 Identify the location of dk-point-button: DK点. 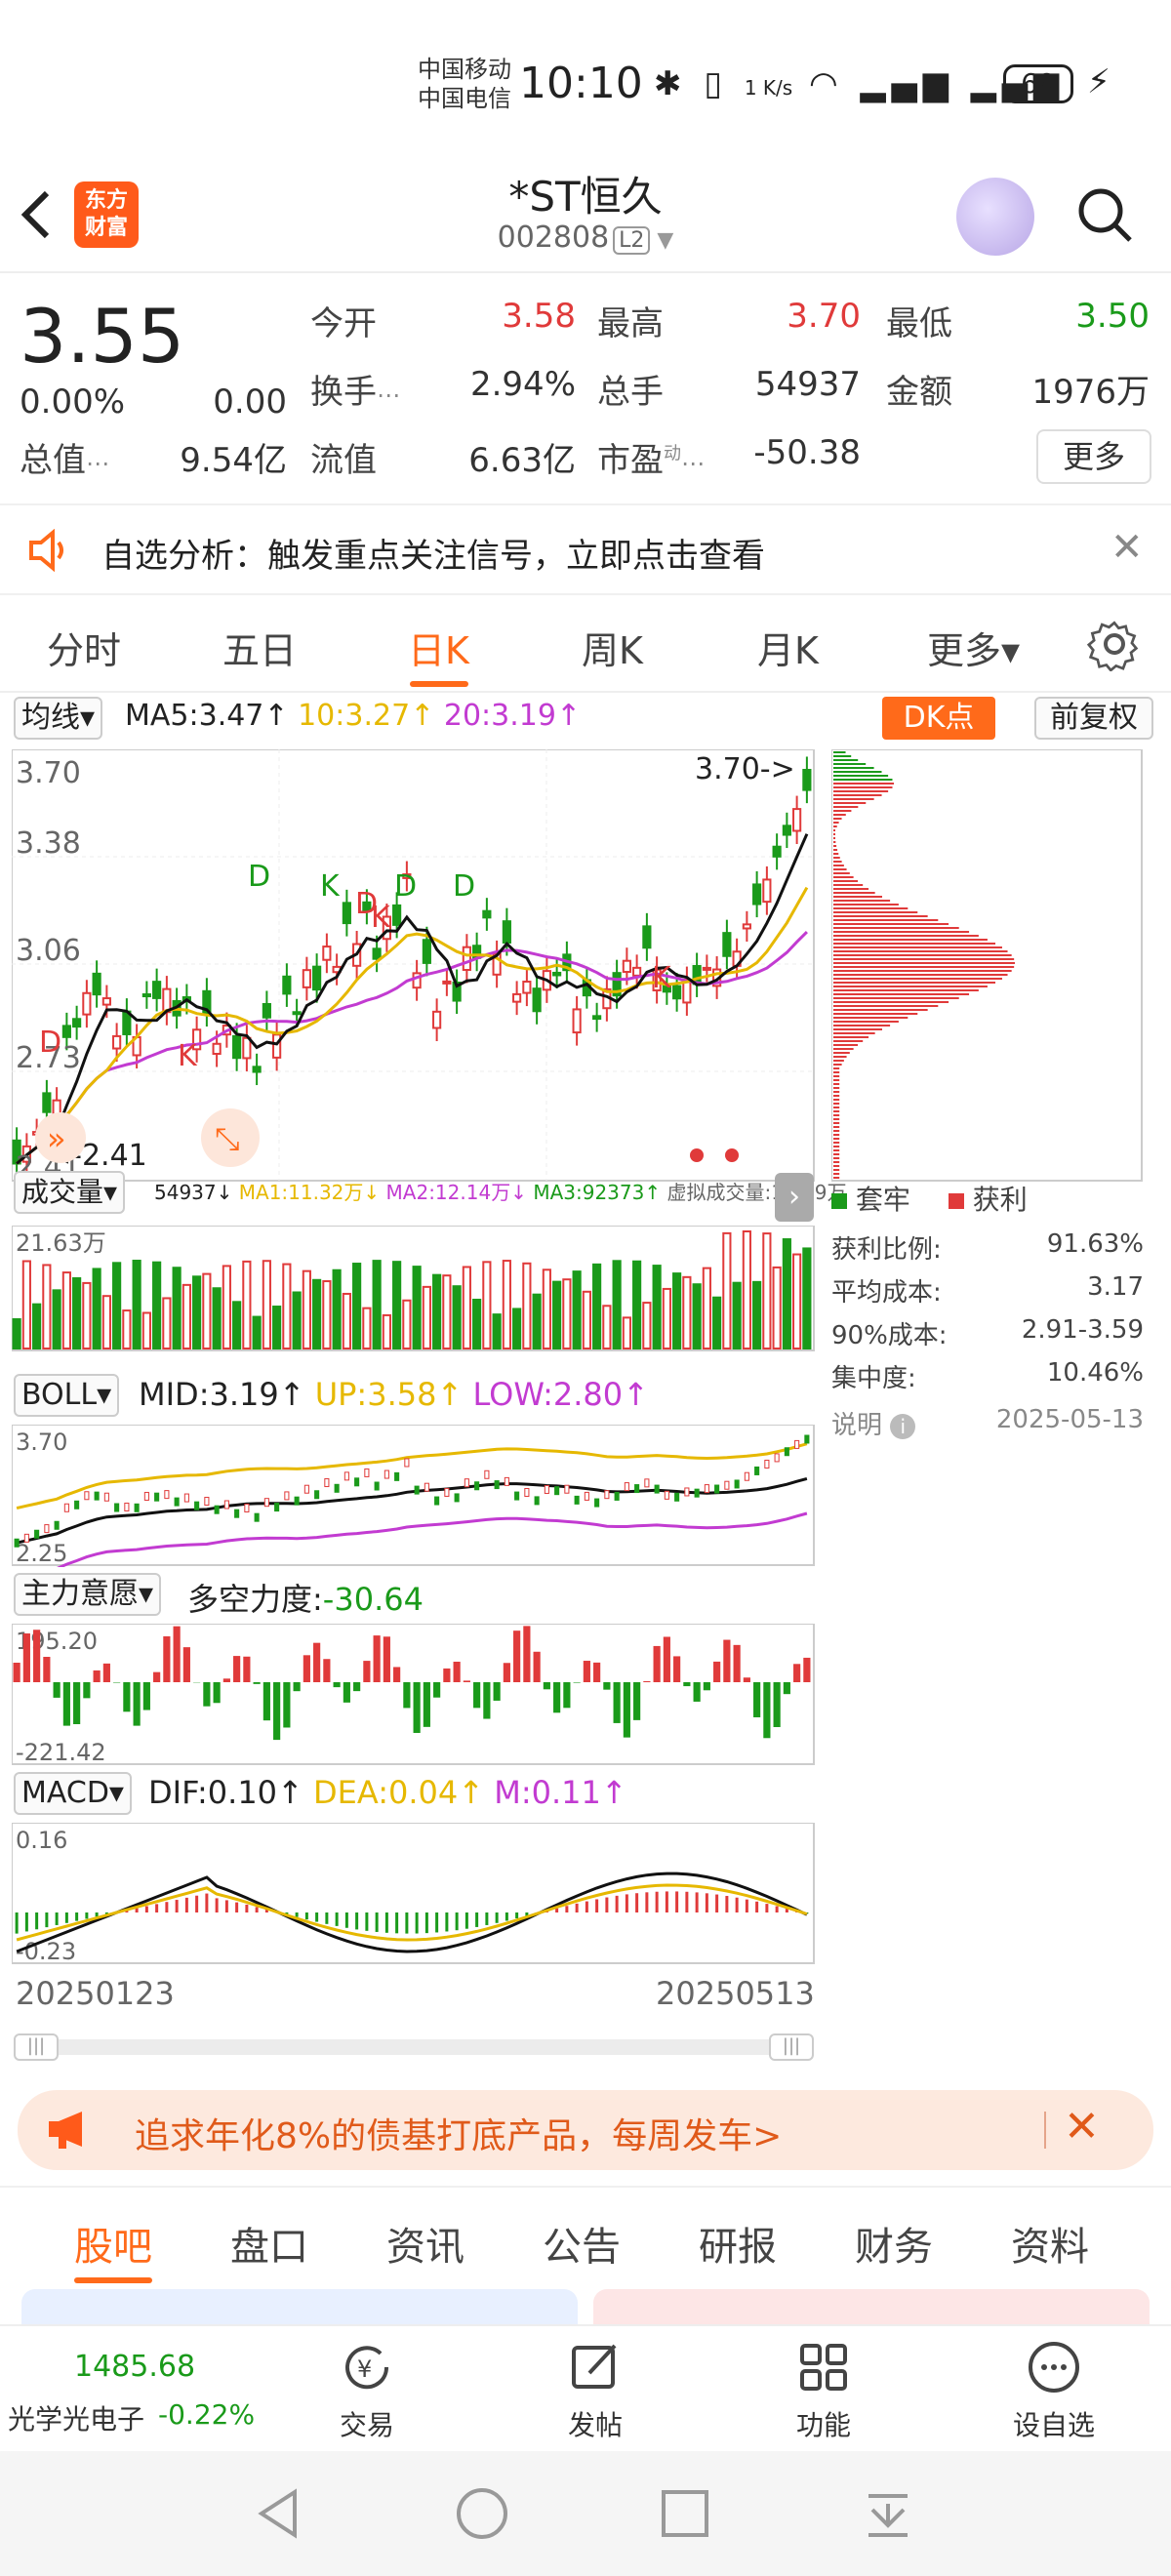
(938, 718).